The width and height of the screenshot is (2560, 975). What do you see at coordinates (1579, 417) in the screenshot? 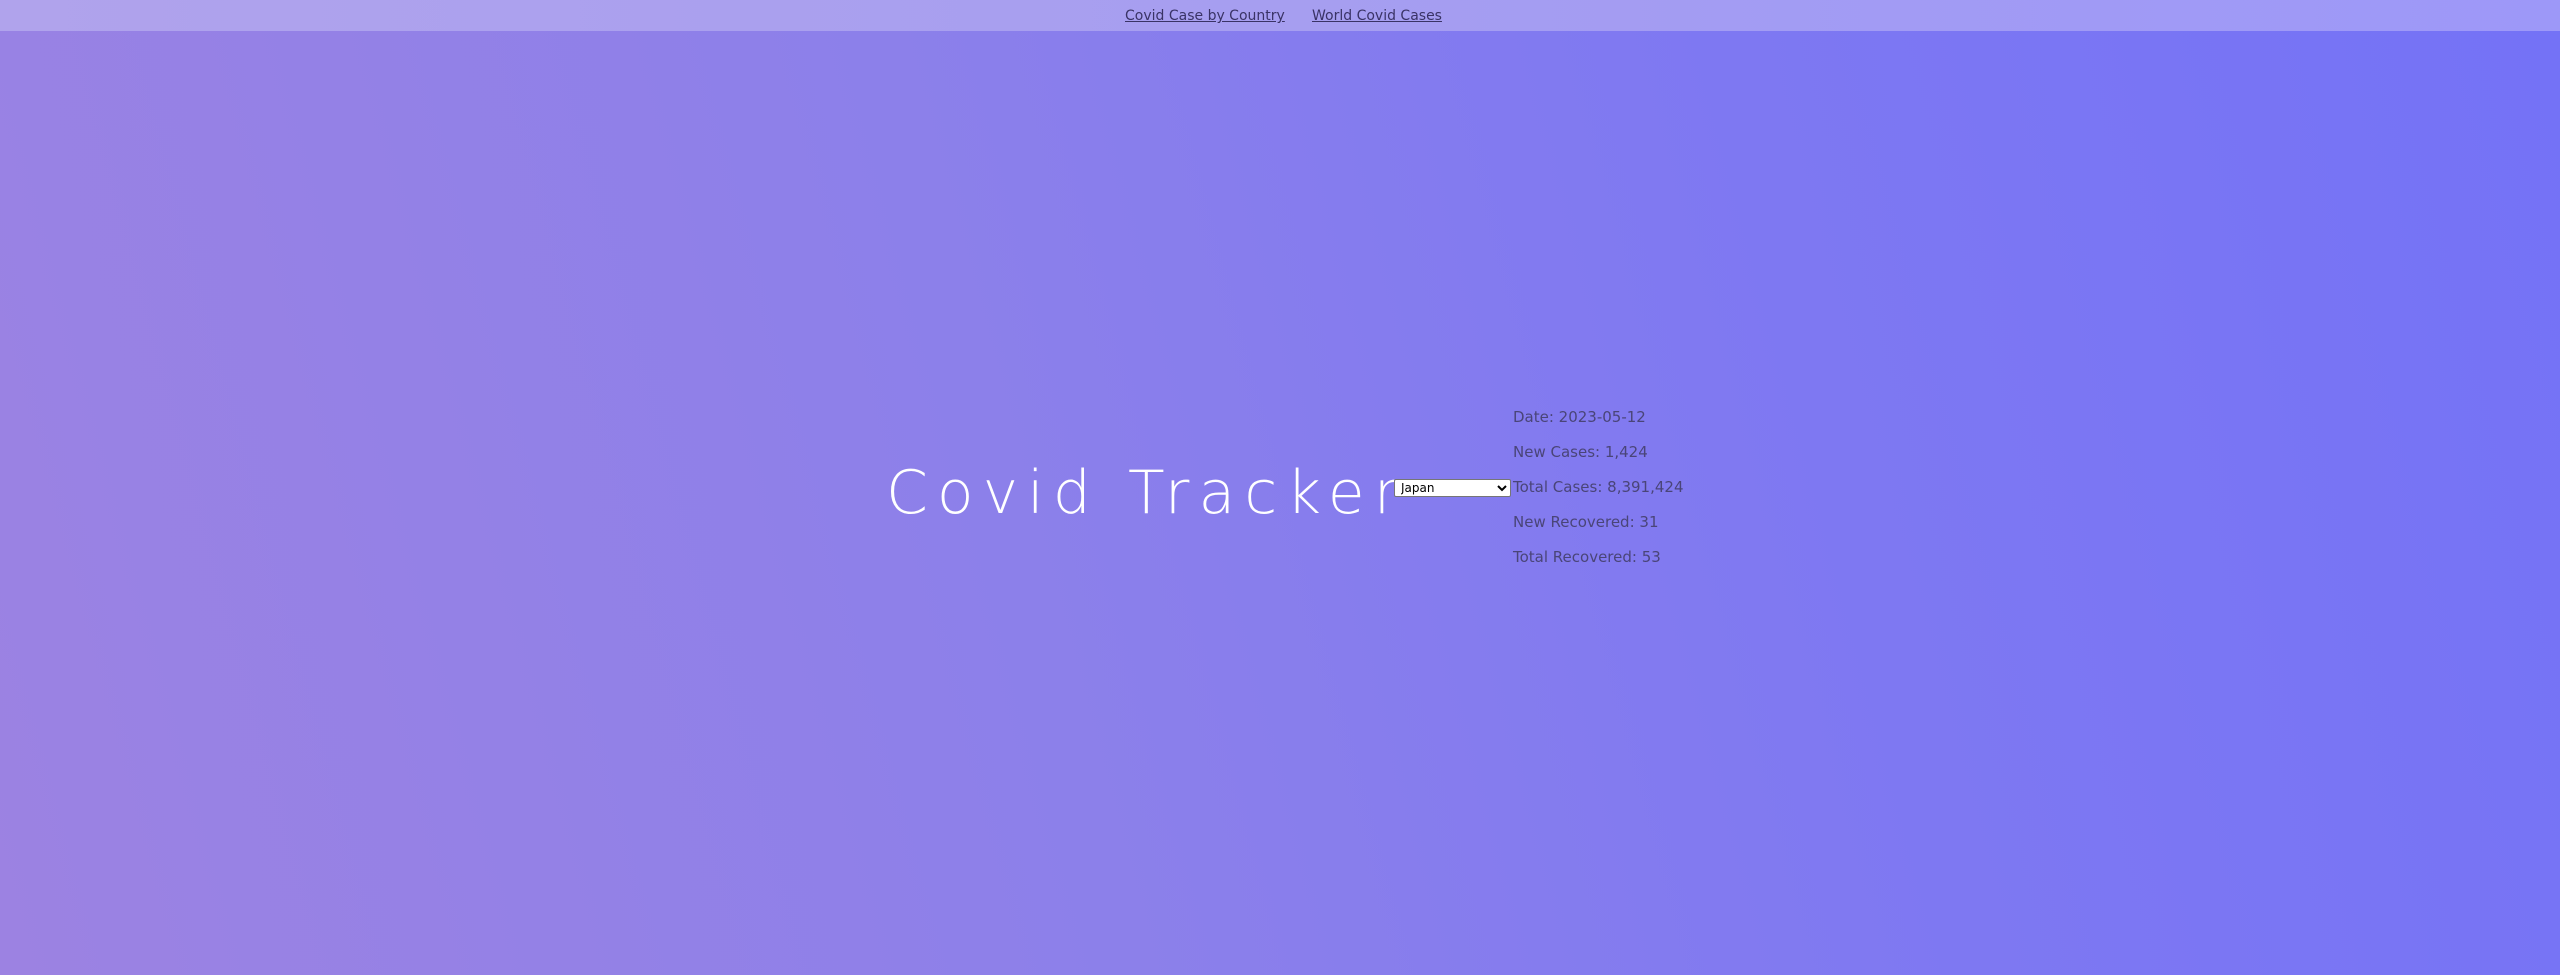
I see `stat-date: Date: 2023-05-12` at bounding box center [1579, 417].